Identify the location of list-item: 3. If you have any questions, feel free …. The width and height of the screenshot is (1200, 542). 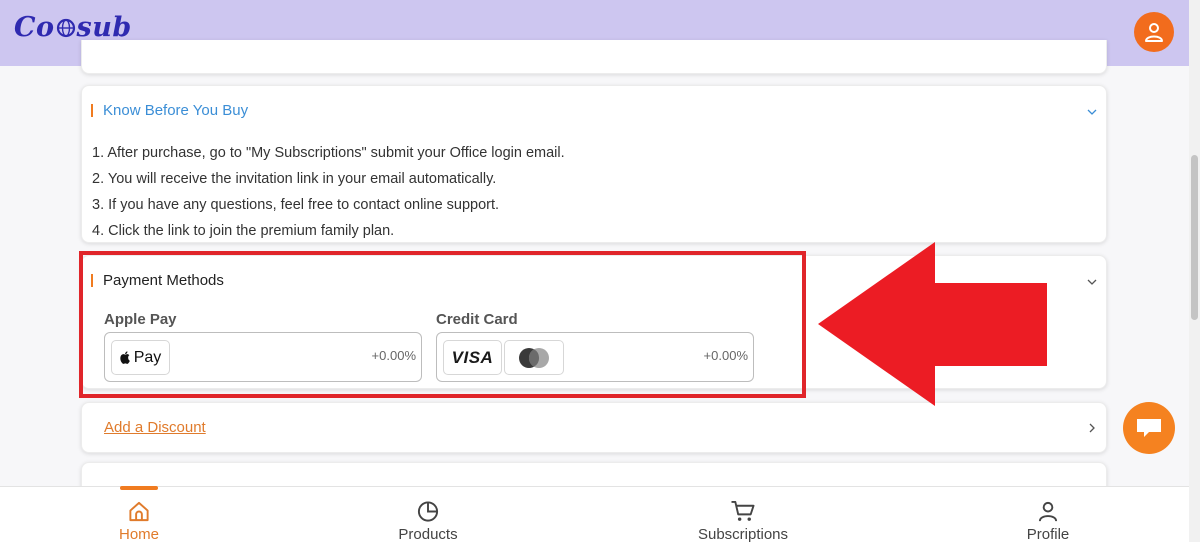
(296, 205).